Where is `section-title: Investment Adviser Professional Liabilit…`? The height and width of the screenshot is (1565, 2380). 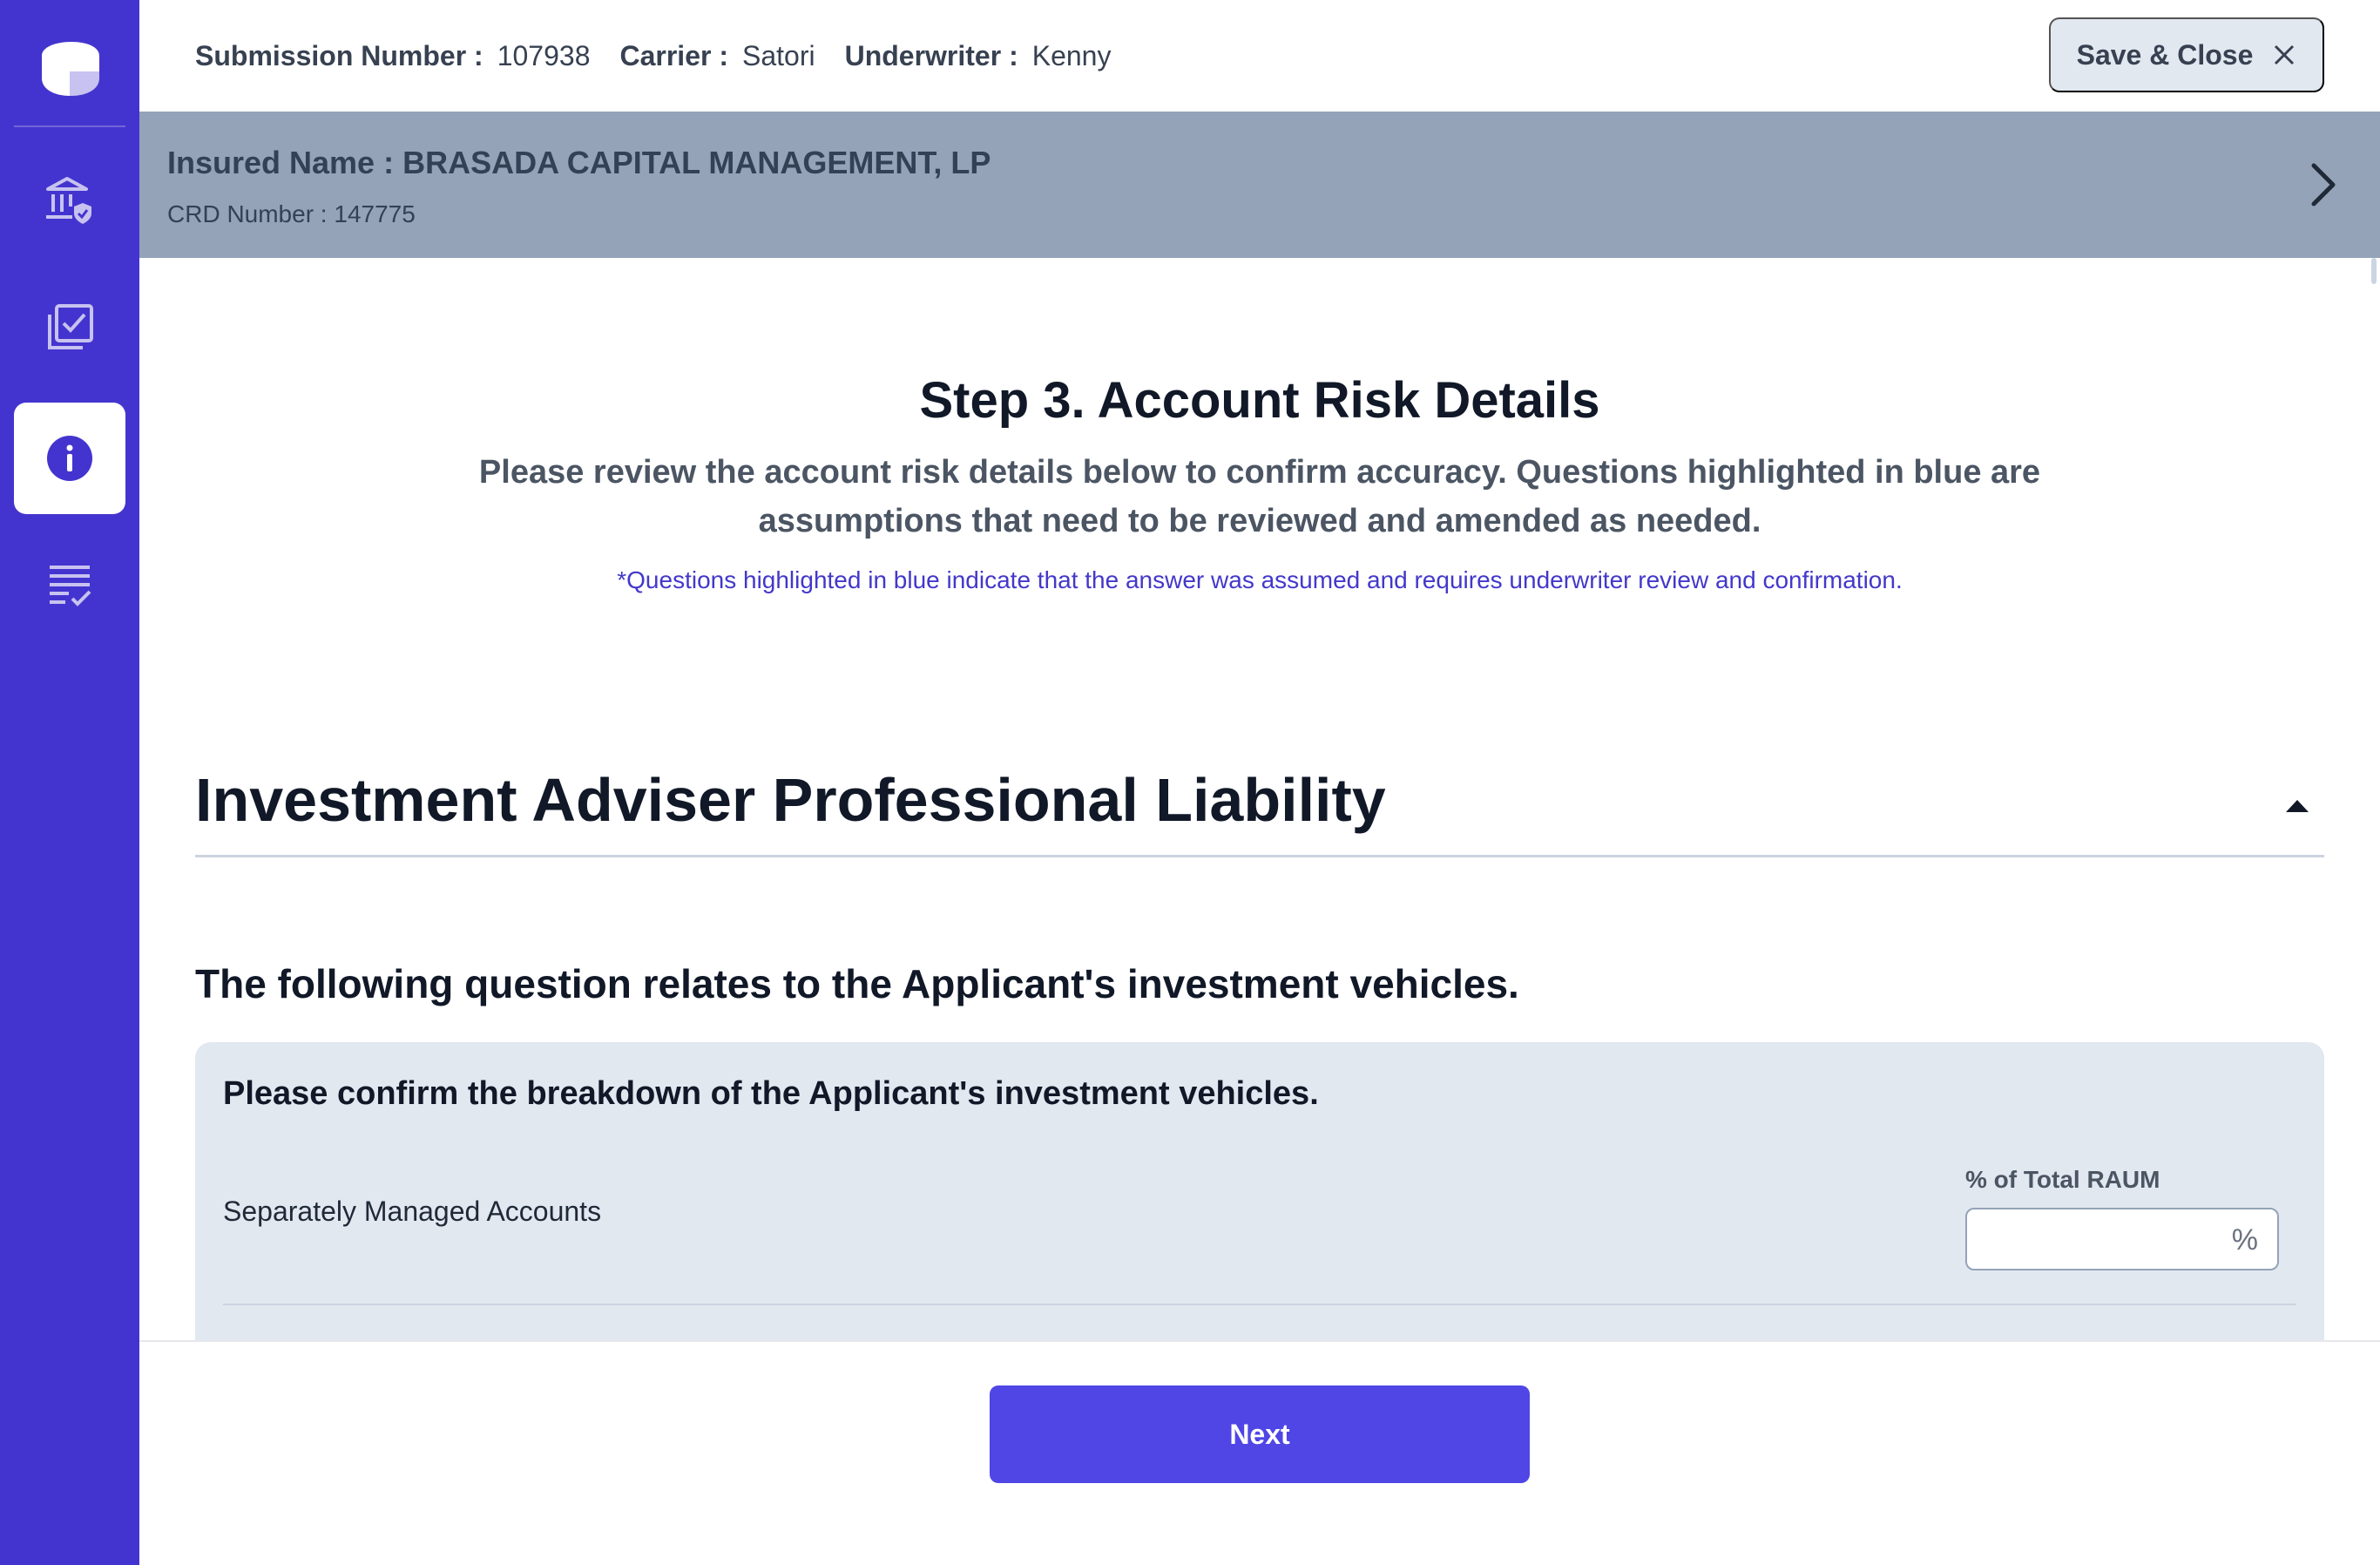 section-title: Investment Adviser Professional Liabilit… is located at coordinates (790, 800).